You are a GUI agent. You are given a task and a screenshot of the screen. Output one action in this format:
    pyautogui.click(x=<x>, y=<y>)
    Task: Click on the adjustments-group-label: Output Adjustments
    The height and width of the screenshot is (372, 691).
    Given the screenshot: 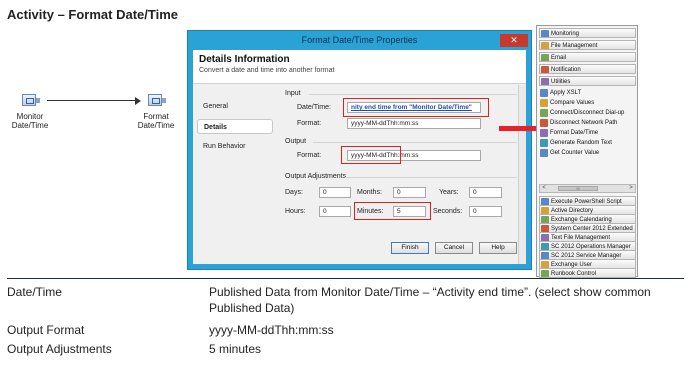 What is the action you would take?
    pyautogui.click(x=316, y=176)
    